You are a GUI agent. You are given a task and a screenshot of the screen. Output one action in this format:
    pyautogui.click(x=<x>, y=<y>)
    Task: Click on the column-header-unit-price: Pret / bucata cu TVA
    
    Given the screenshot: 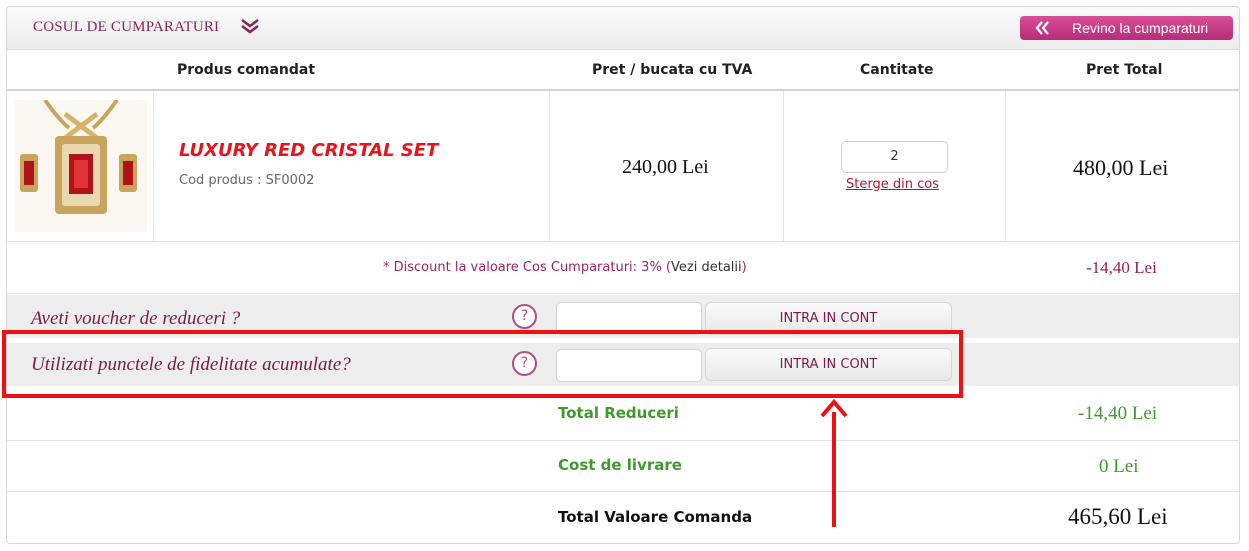 What is the action you would take?
    pyautogui.click(x=672, y=70)
    